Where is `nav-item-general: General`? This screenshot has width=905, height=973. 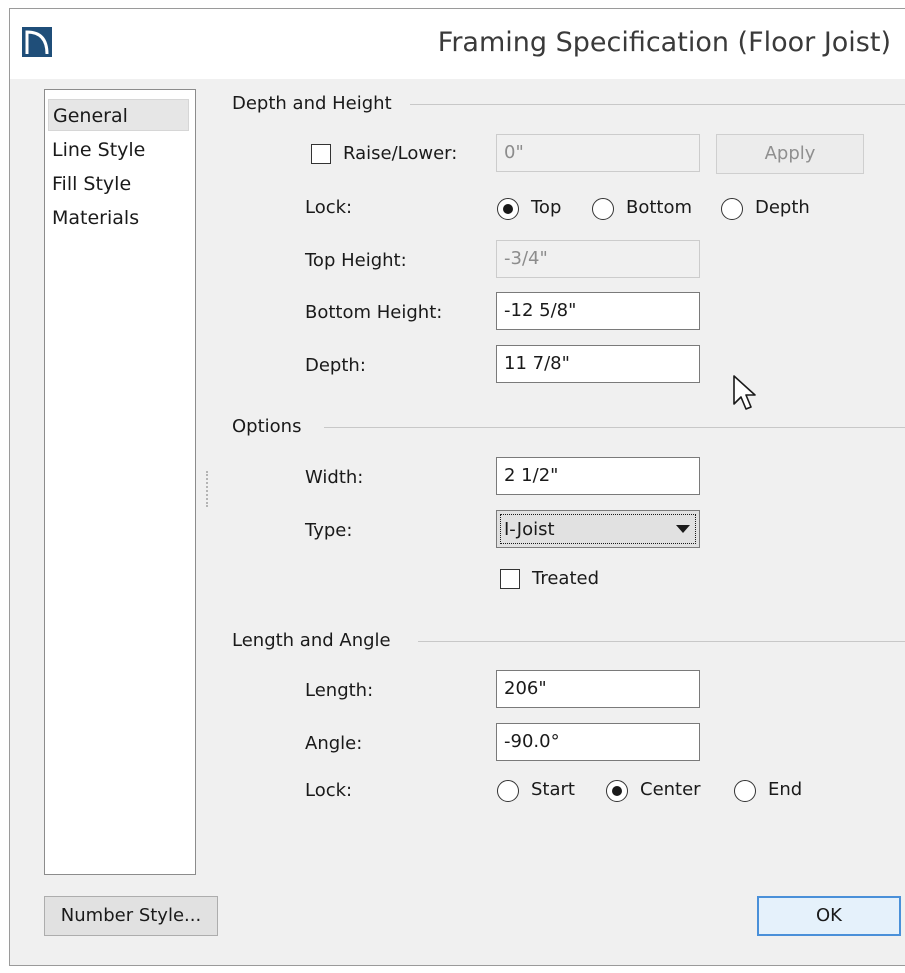 nav-item-general: General is located at coordinates (118, 115).